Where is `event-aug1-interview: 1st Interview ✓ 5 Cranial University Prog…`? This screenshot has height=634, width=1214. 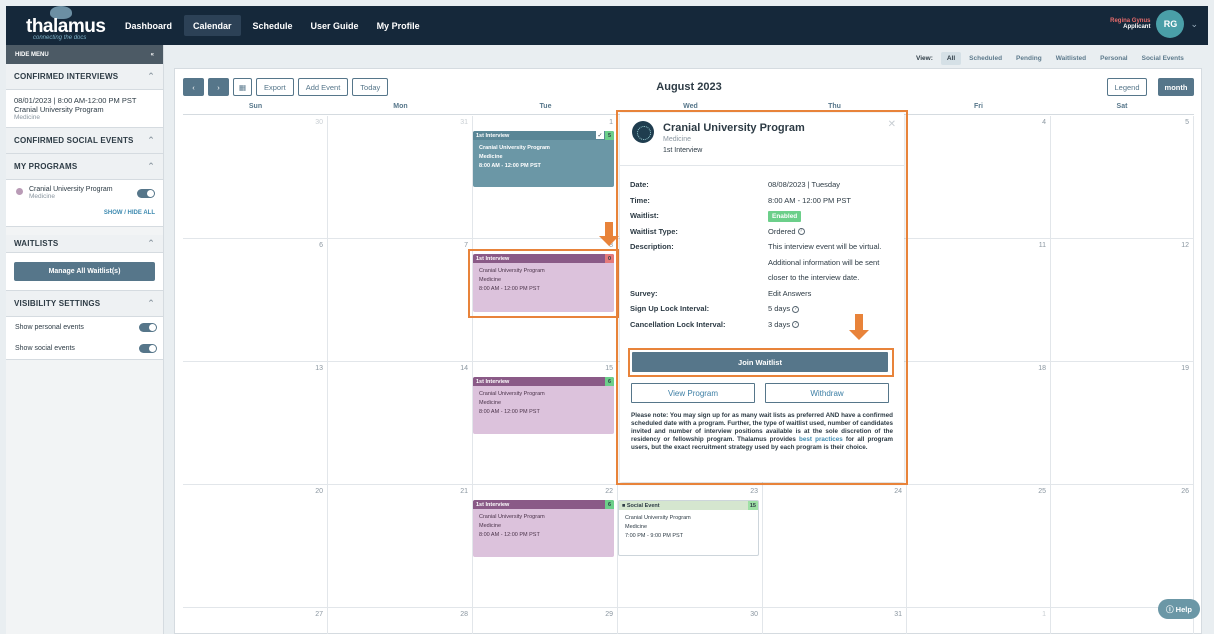 event-aug1-interview: 1st Interview ✓ 5 Cranial University Prog… is located at coordinates (543, 159).